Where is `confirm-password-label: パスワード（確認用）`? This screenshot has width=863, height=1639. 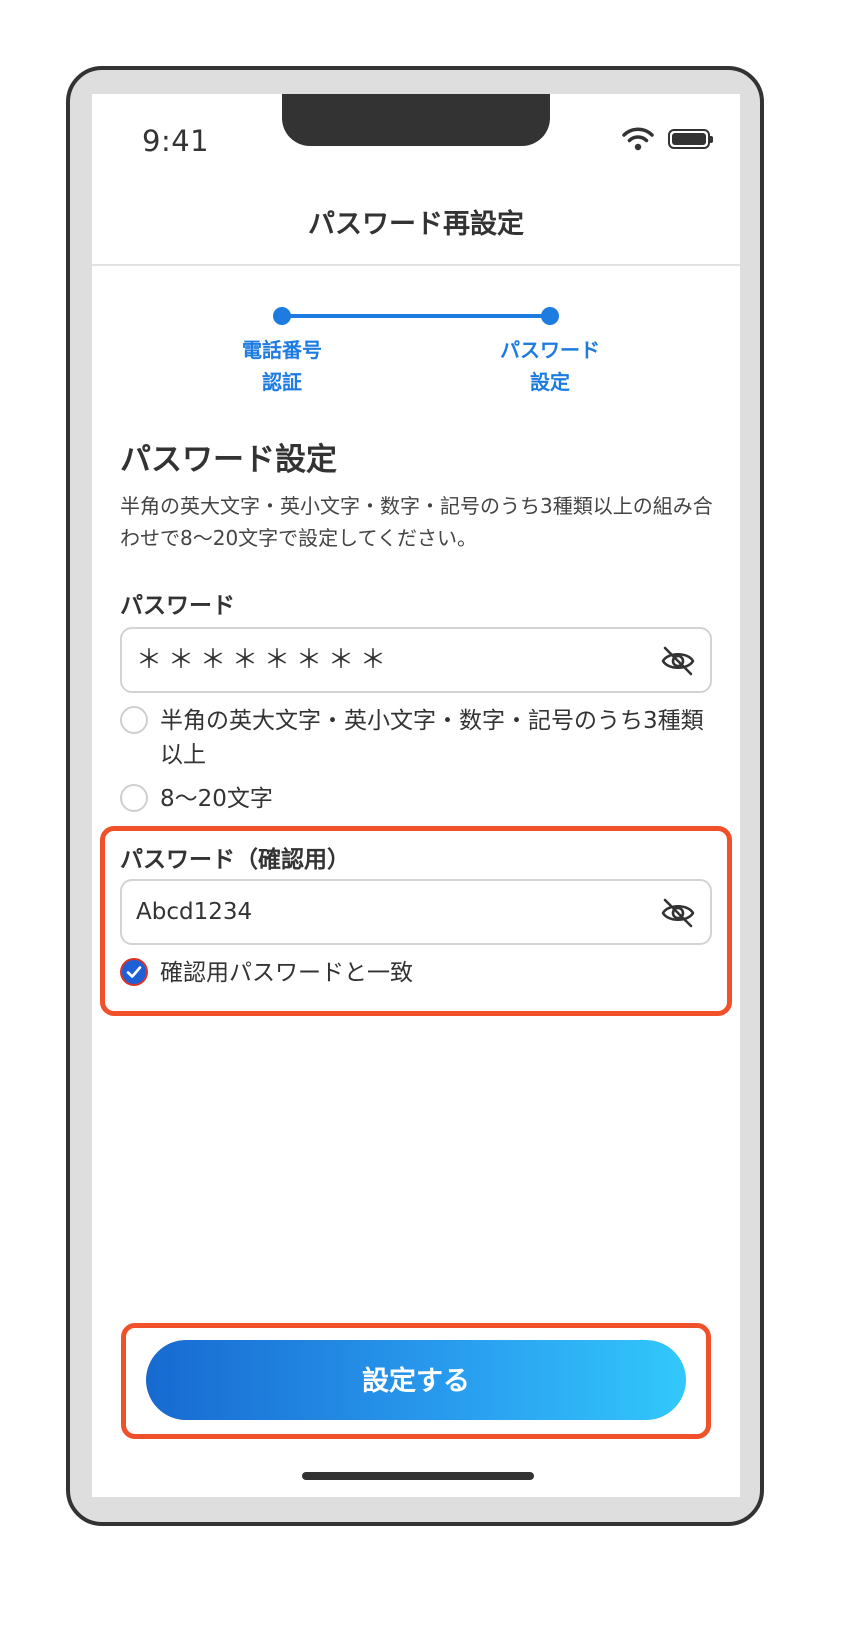 confirm-password-label: パスワード（確認用） is located at coordinates (235, 860).